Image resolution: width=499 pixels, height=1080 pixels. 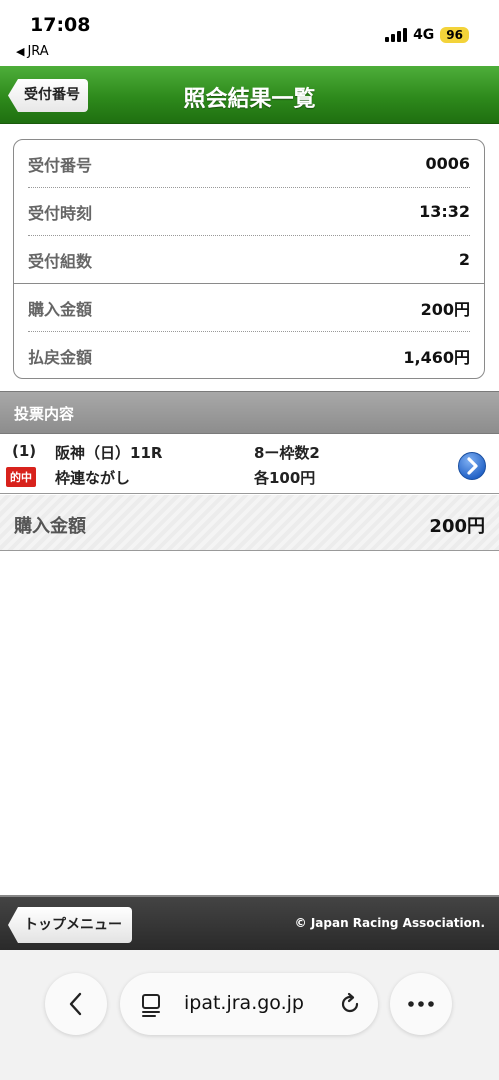 I want to click on status-indicators: 4G 96, so click(x=427, y=35).